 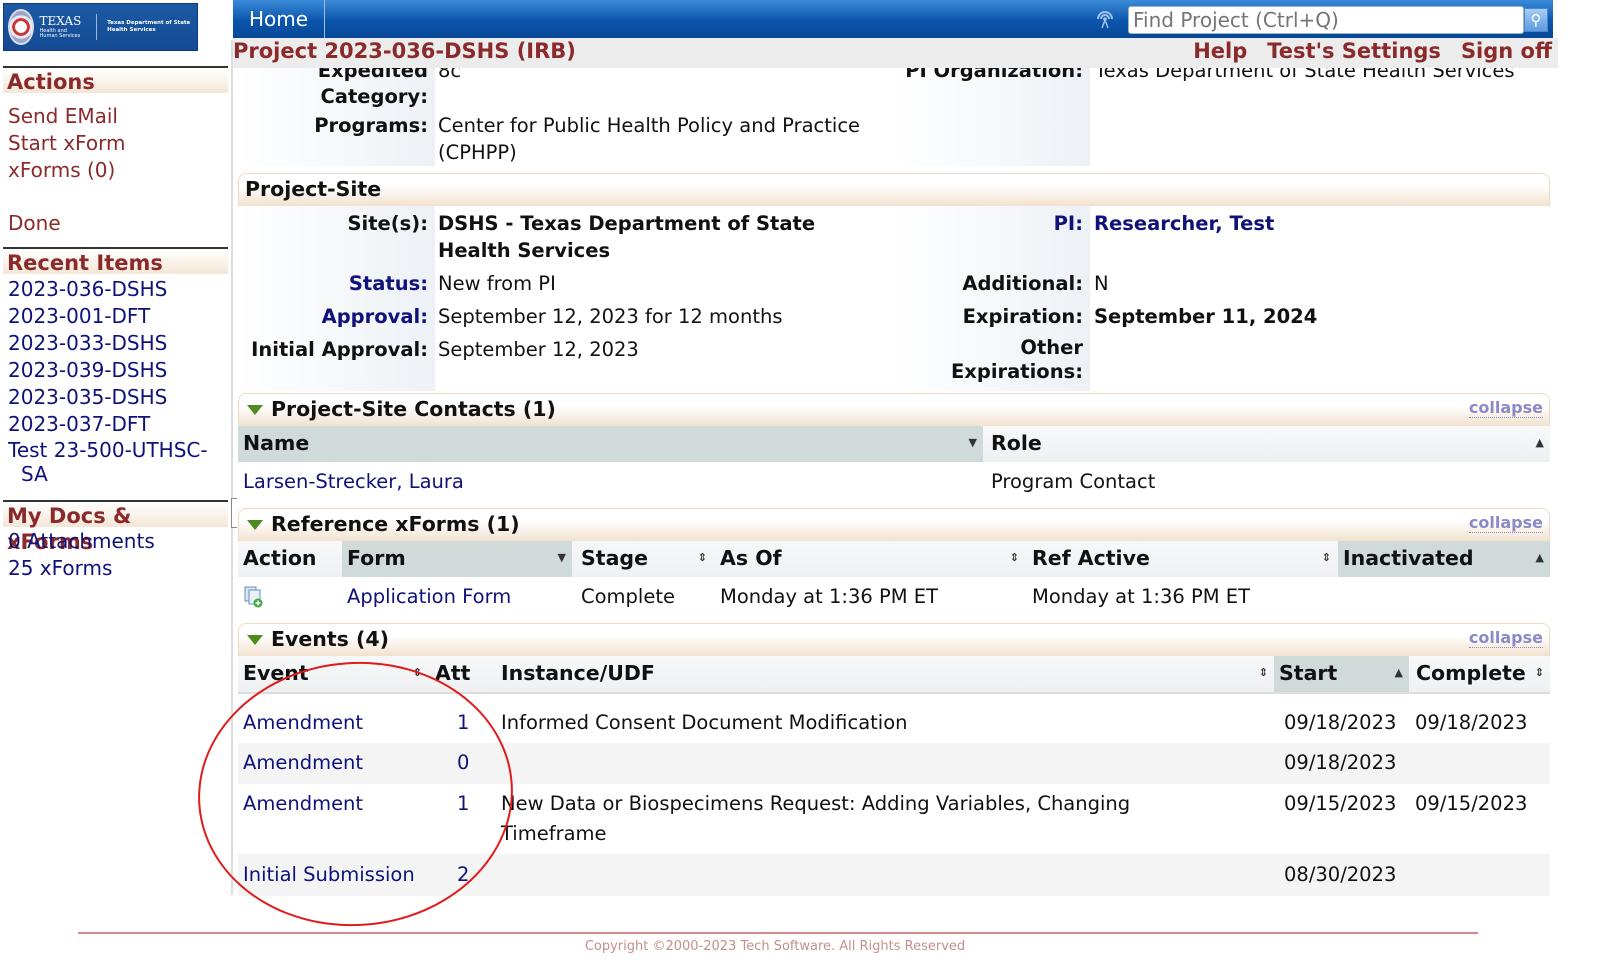 I want to click on ref-xforms-collapse-link: collapse, so click(x=1505, y=523).